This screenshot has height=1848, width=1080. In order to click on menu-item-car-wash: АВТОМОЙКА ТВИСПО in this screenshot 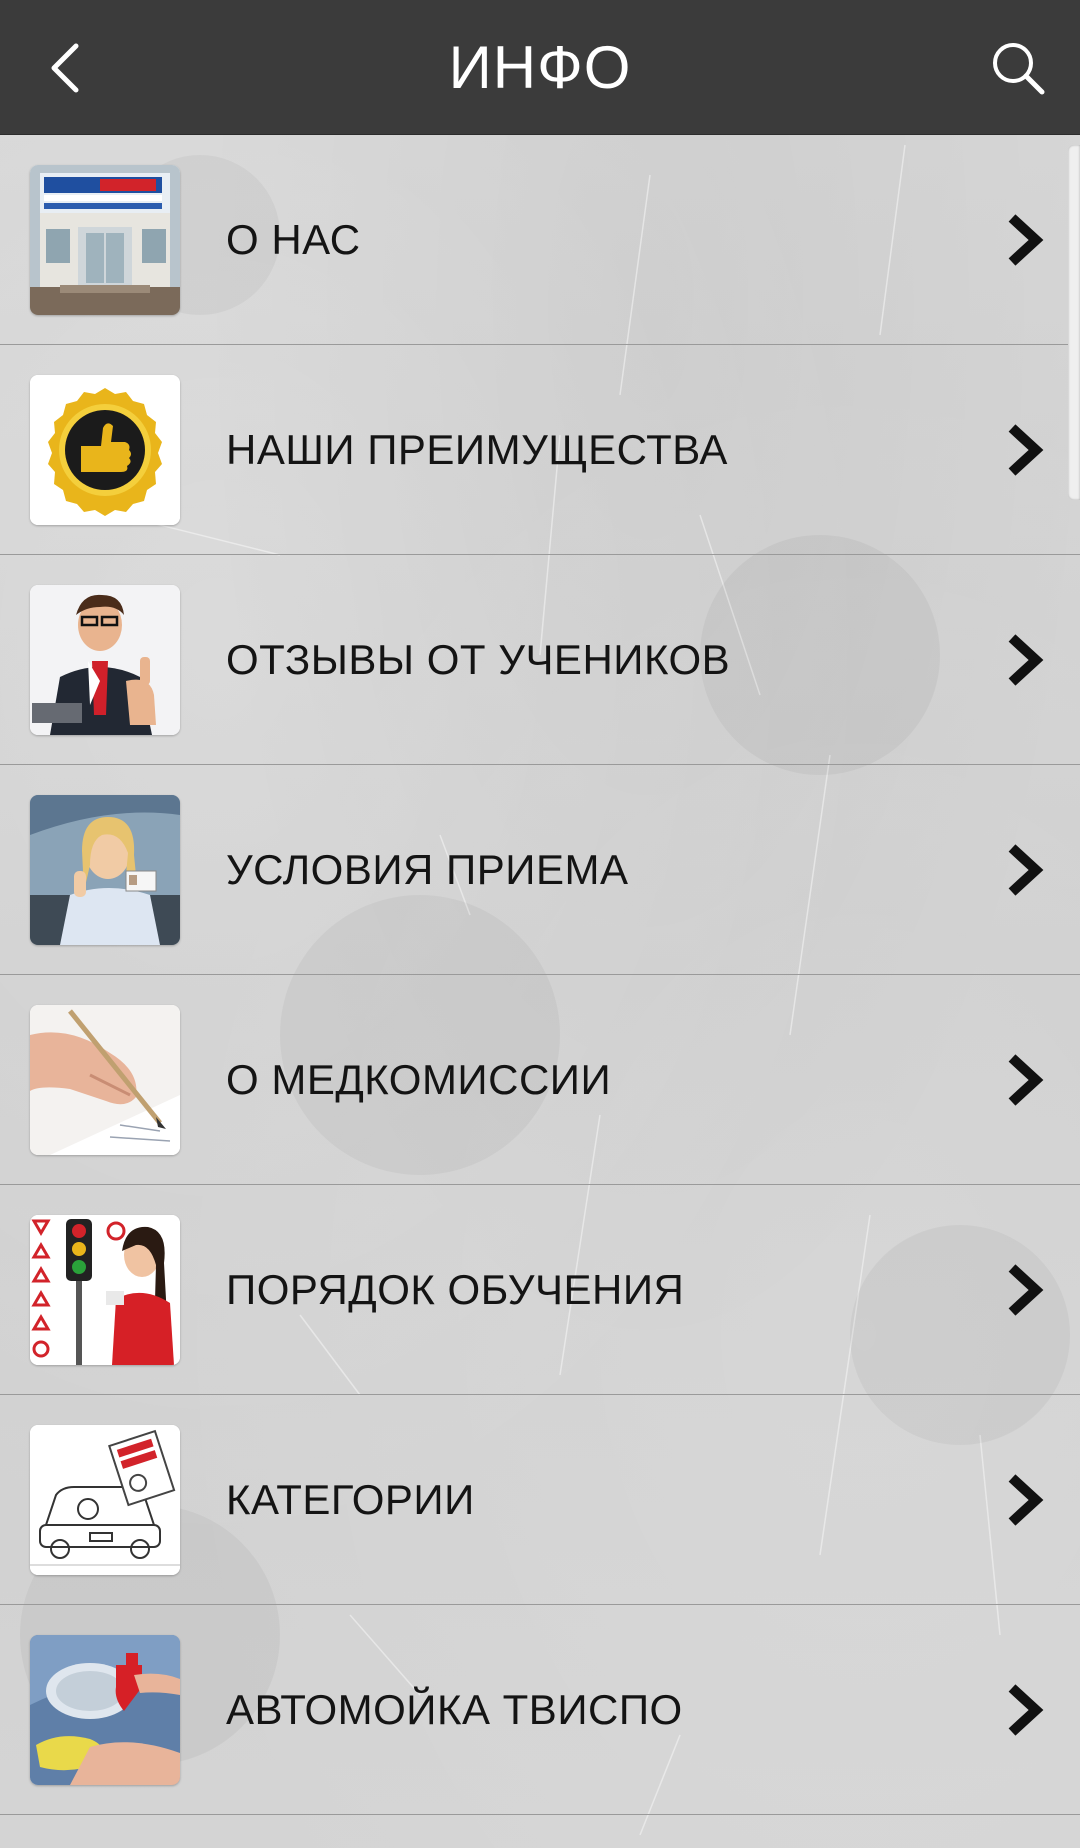, I will do `click(540, 1710)`.